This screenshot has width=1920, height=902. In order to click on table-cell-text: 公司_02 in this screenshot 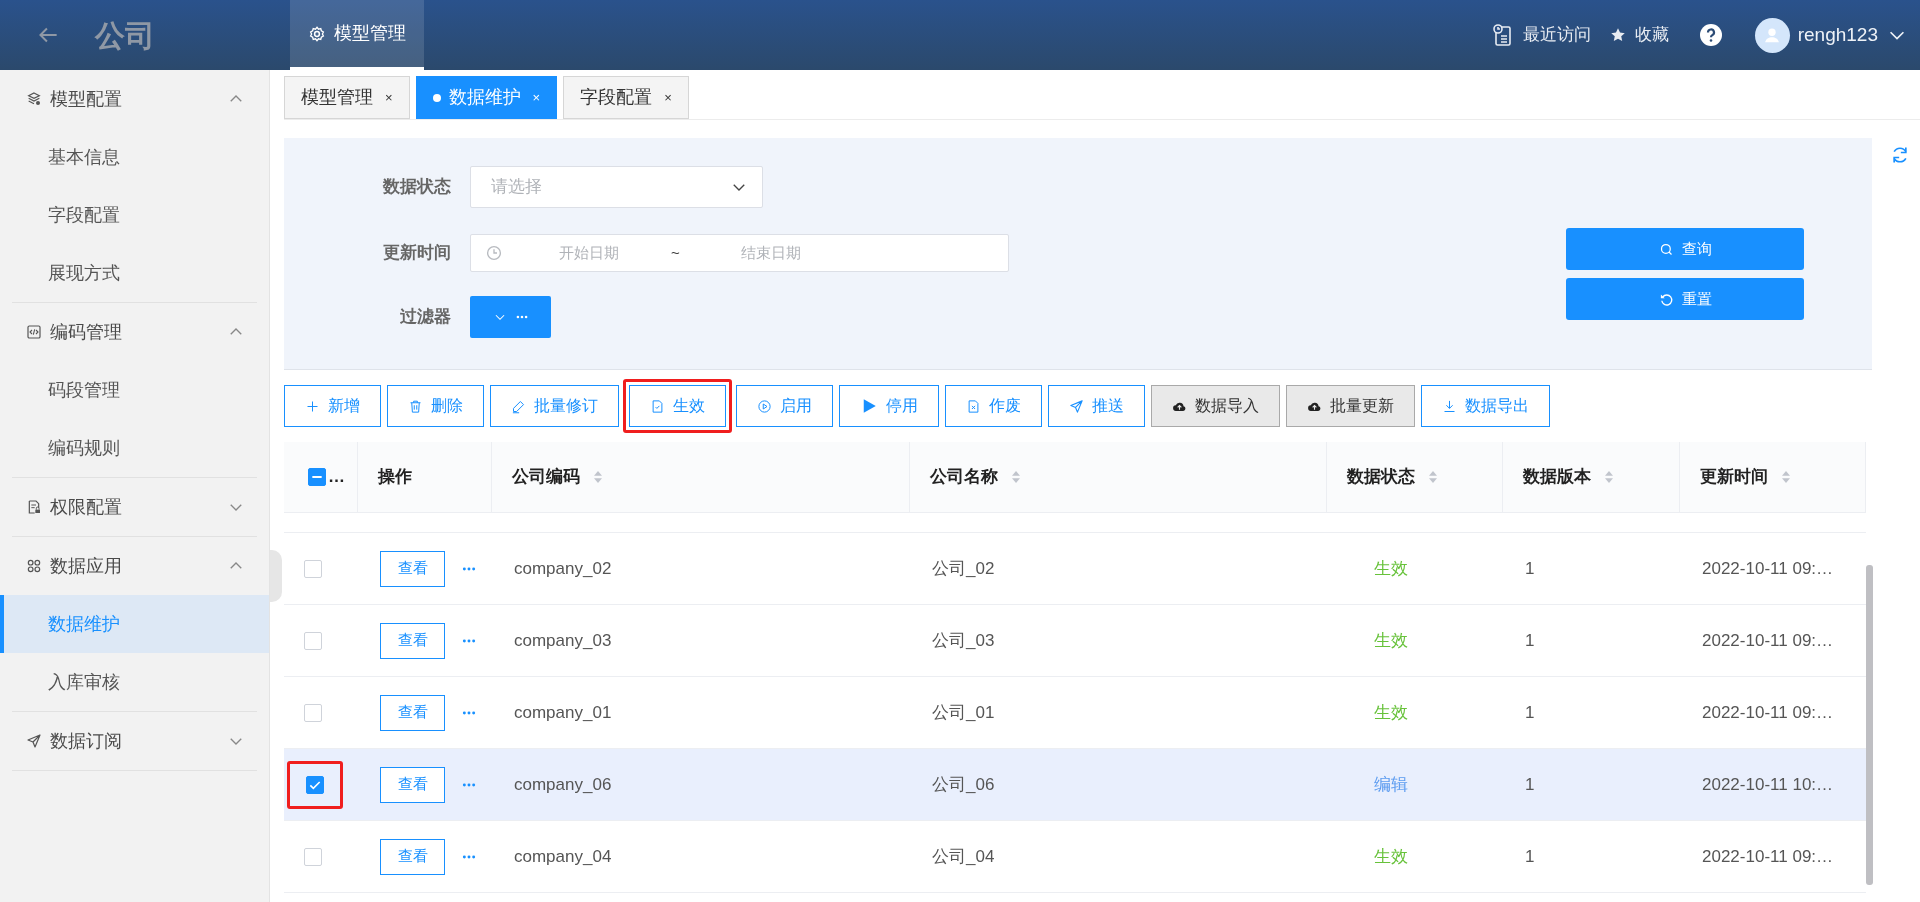, I will do `click(963, 568)`.